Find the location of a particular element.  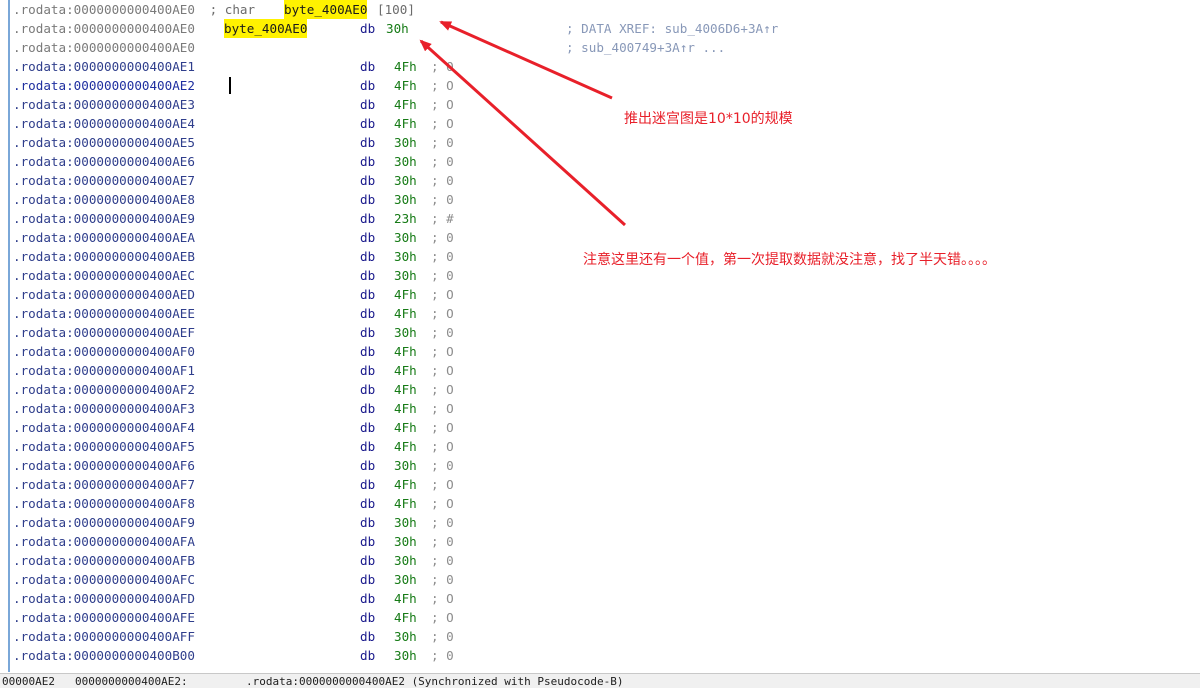

arrow-to-first-value is located at coordinates (523, 133).